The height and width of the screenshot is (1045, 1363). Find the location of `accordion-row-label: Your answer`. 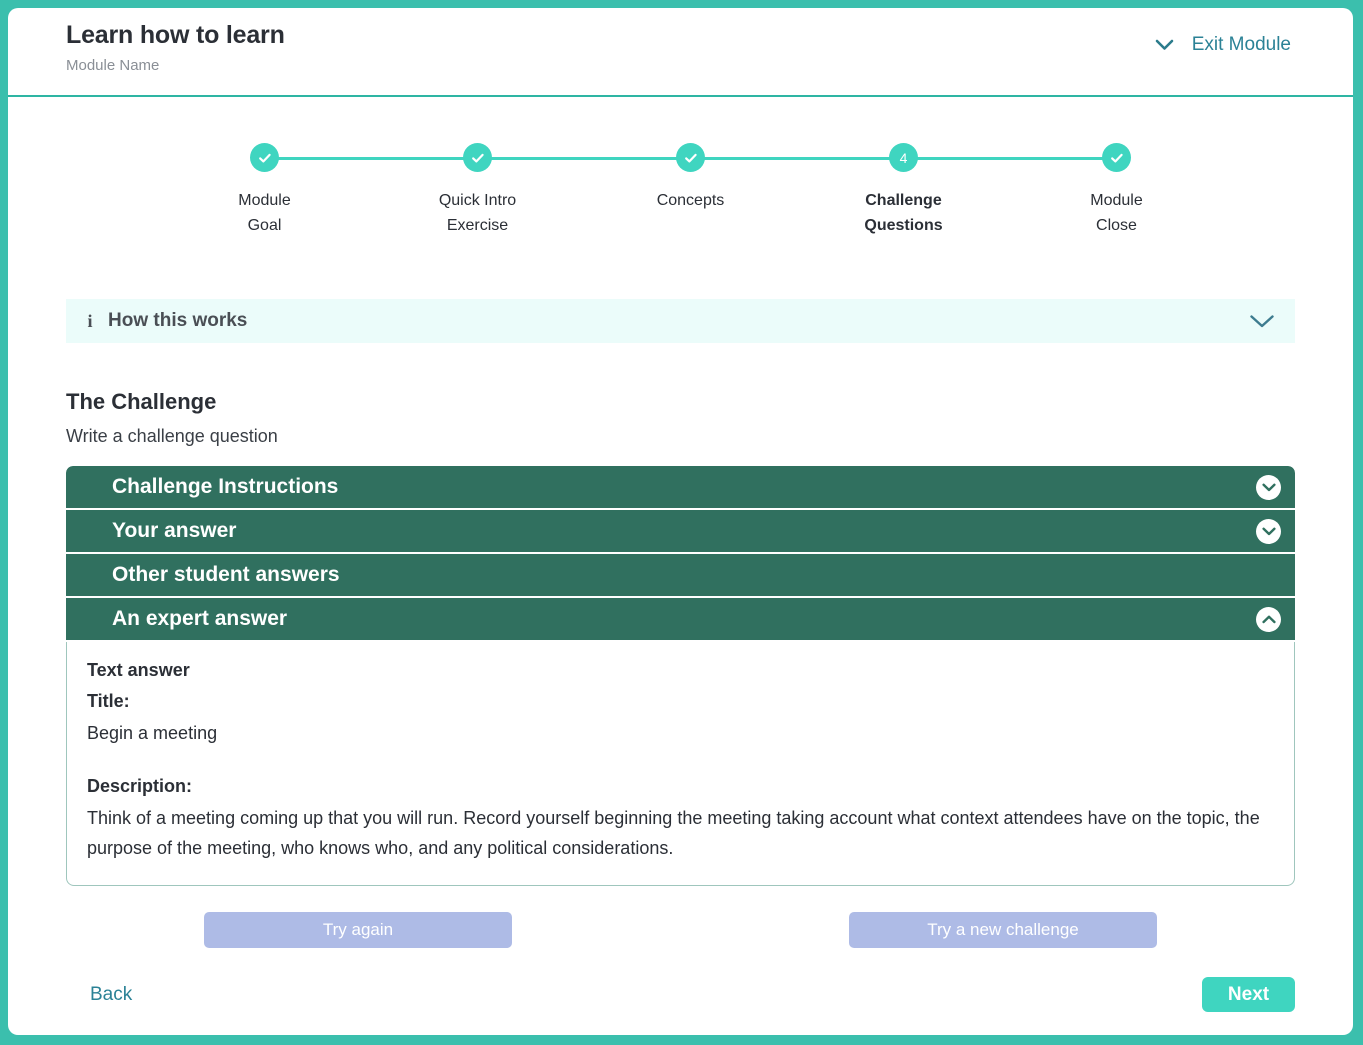

accordion-row-label: Your answer is located at coordinates (174, 530).